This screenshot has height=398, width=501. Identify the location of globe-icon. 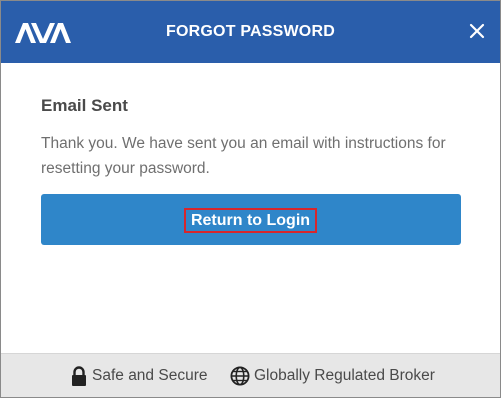
(240, 376).